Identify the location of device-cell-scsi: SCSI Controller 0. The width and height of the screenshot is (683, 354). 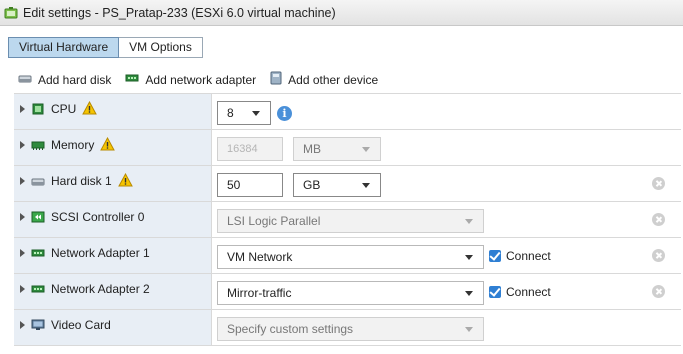
(113, 219).